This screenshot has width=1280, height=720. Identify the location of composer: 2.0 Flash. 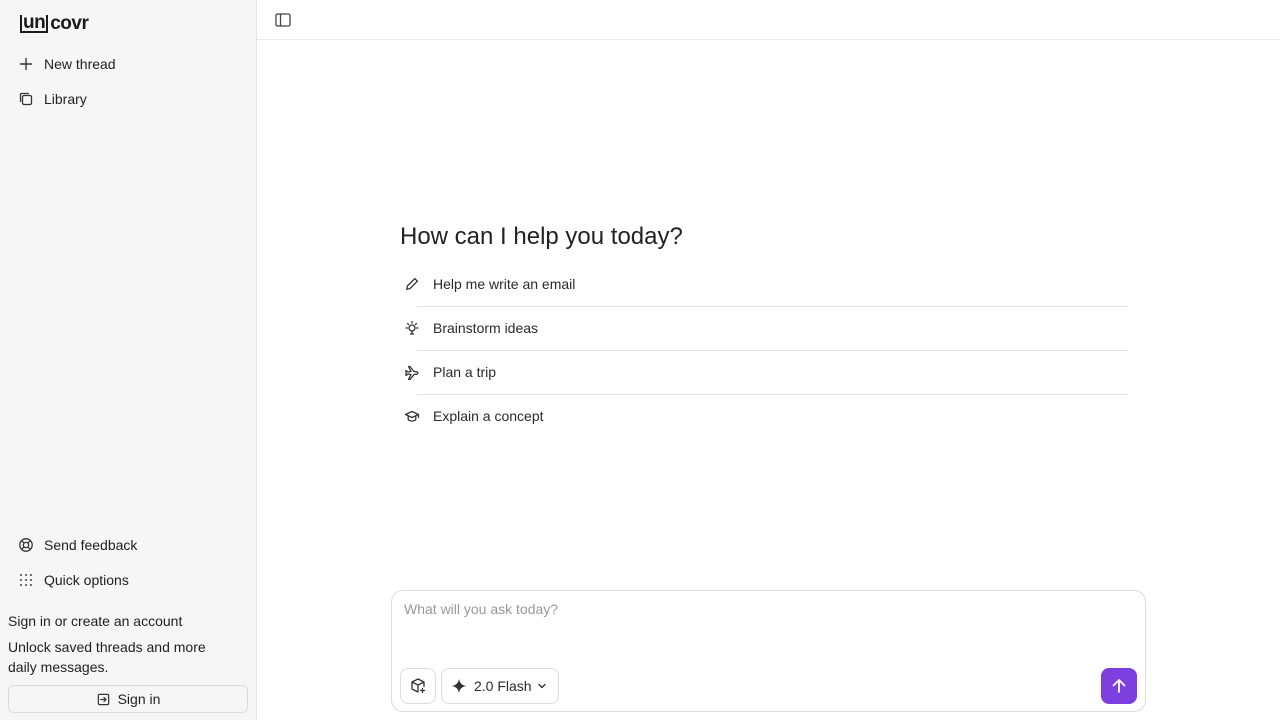
(768, 651).